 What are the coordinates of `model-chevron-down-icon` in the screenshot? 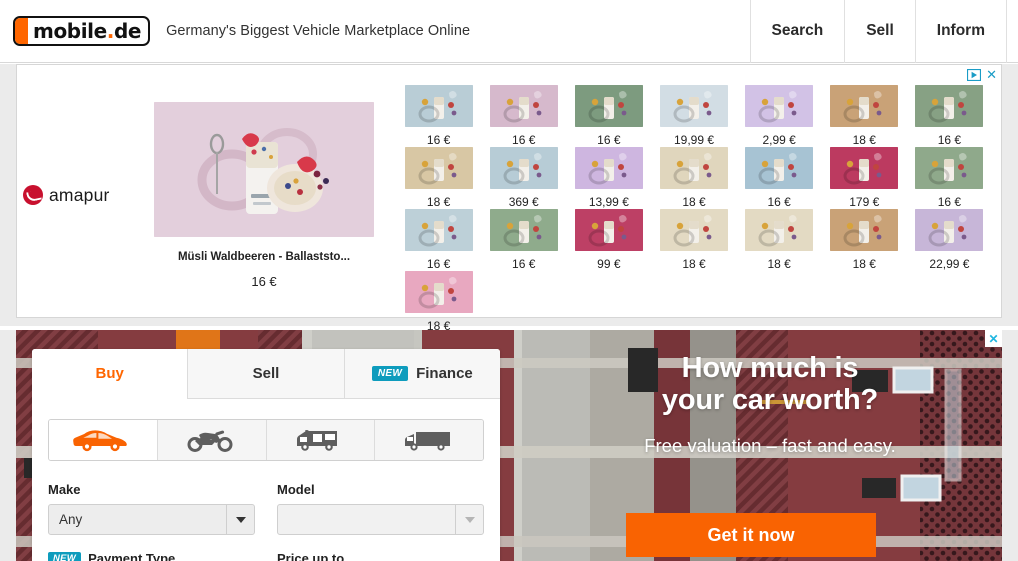 It's located at (469, 519).